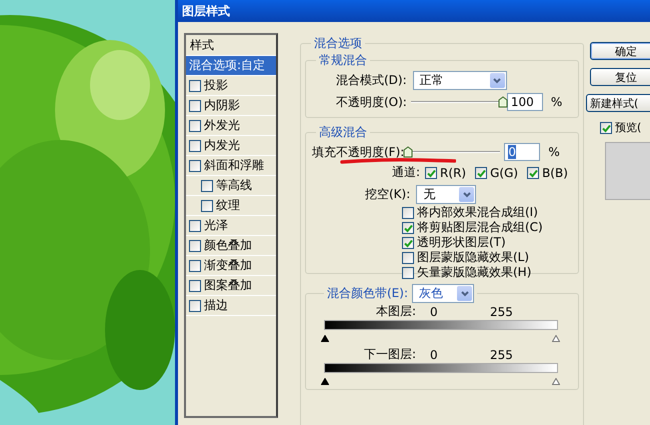  Describe the element at coordinates (389, 354) in the screenshot. I see `field-label: 下一图层:` at that location.